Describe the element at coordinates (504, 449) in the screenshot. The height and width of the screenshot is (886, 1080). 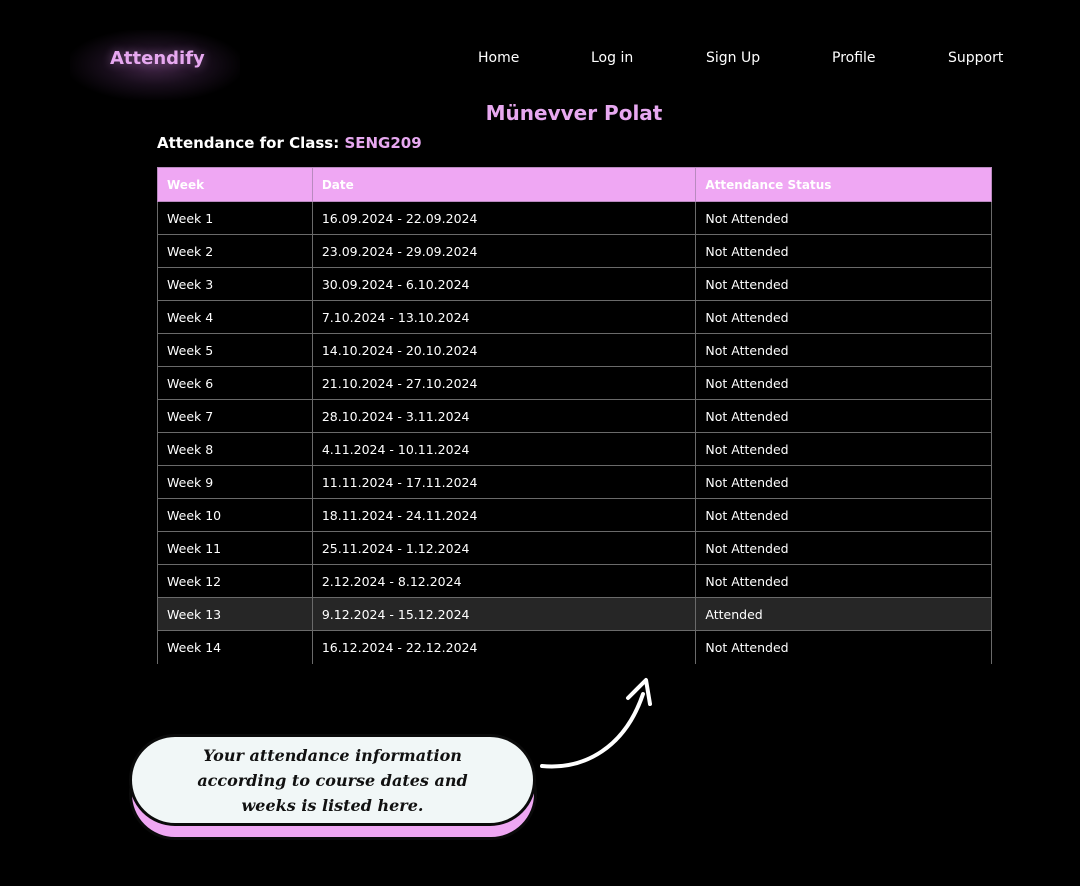
I see `cell-date: 4.11.2024 - 10.11.2024` at that location.